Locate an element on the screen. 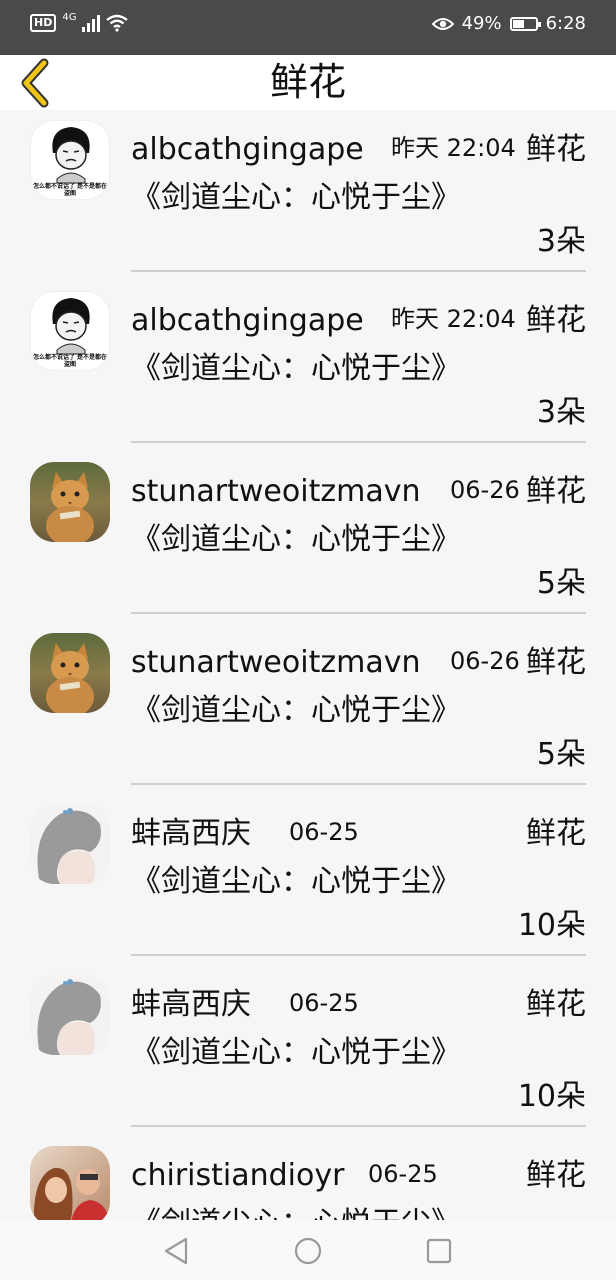 The width and height of the screenshot is (616, 1280). wifi-icon is located at coordinates (117, 23).